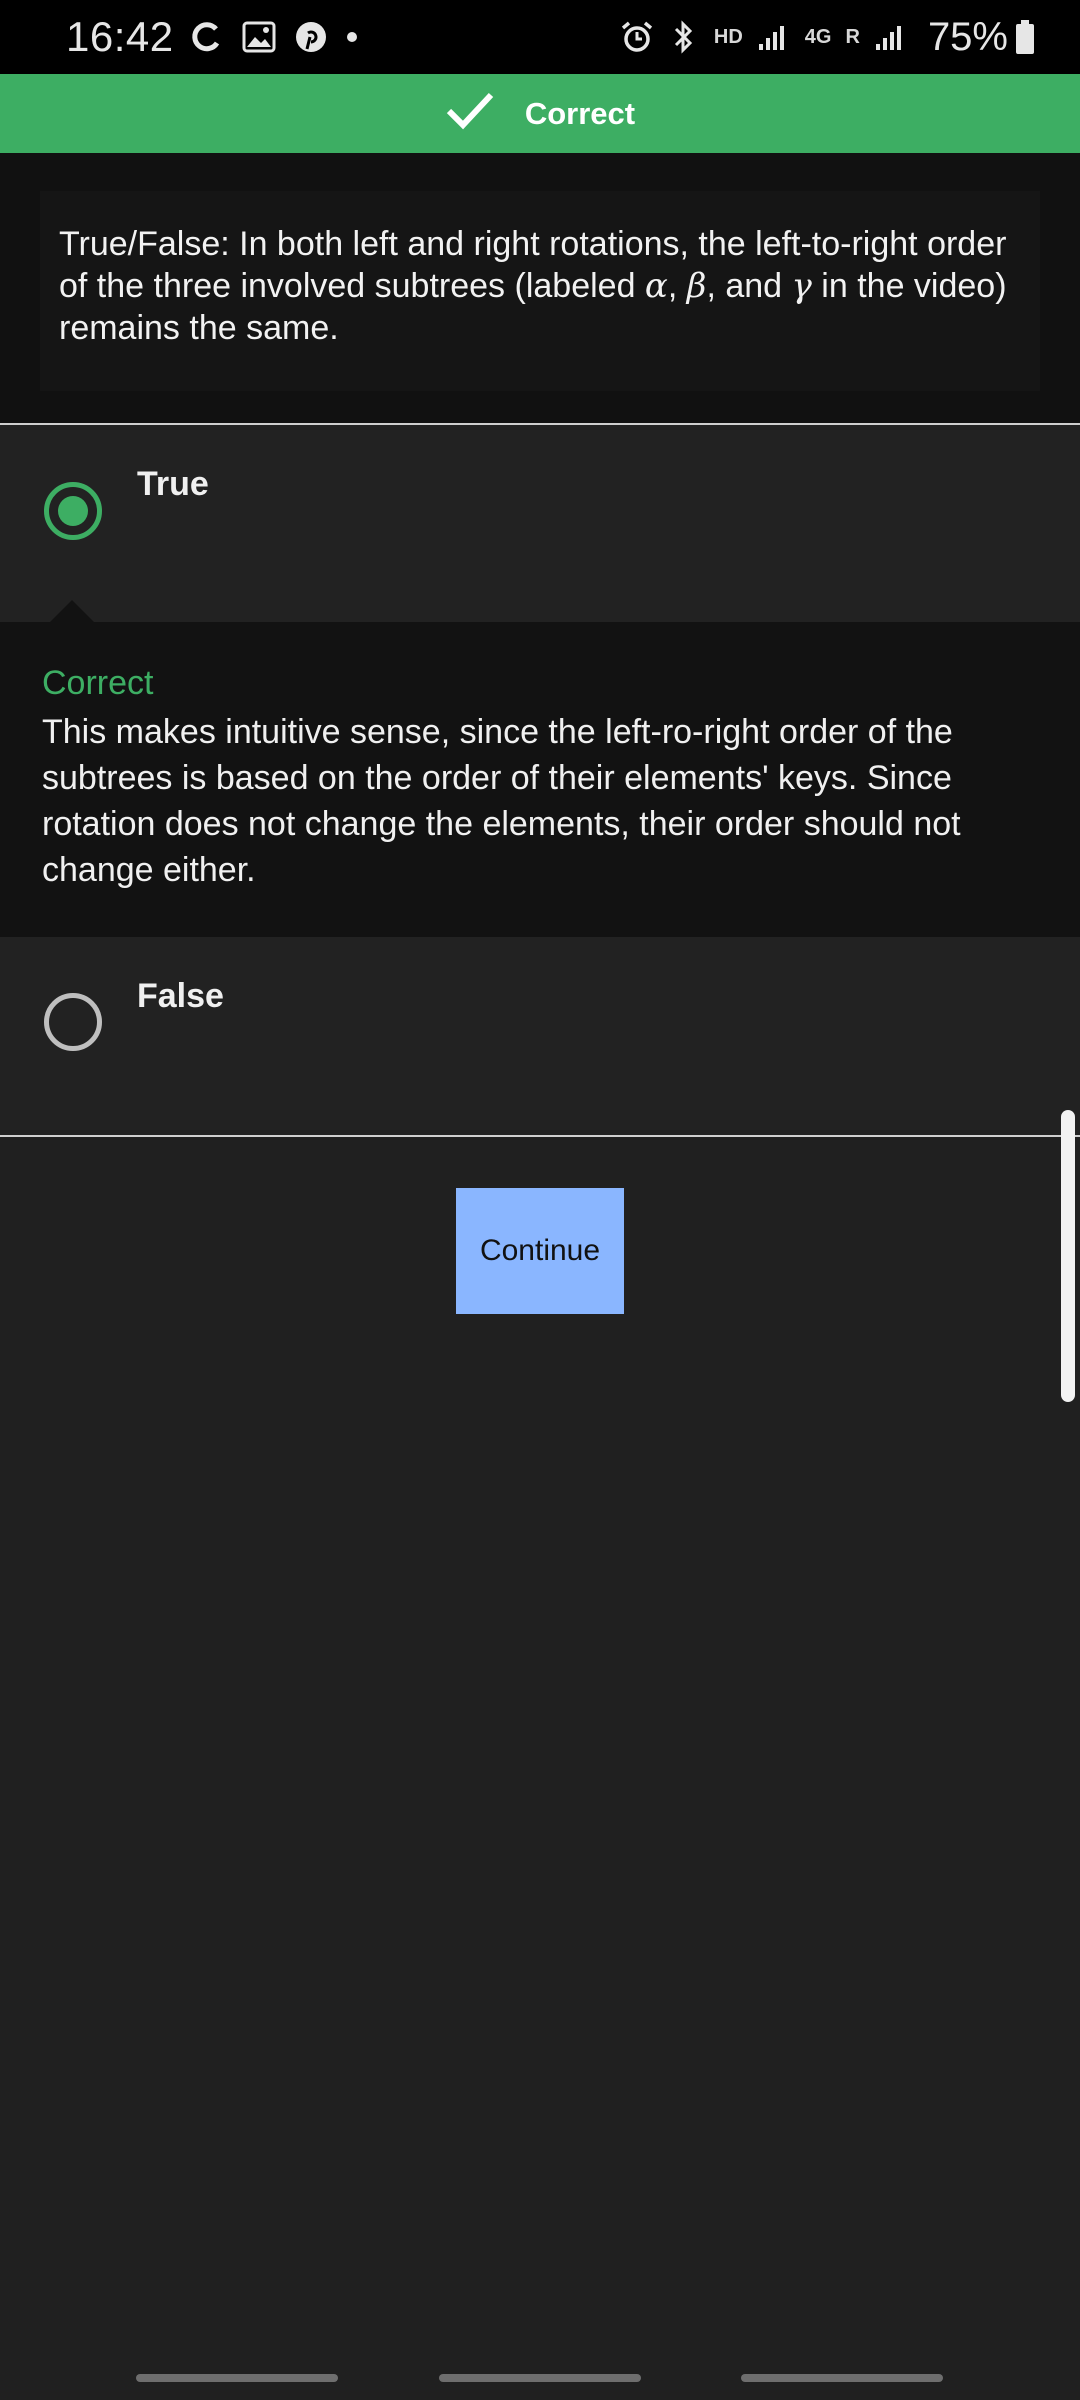 Image resolution: width=1080 pixels, height=2400 pixels. What do you see at coordinates (818, 36) in the screenshot?
I see `network-gen-label: 4G` at bounding box center [818, 36].